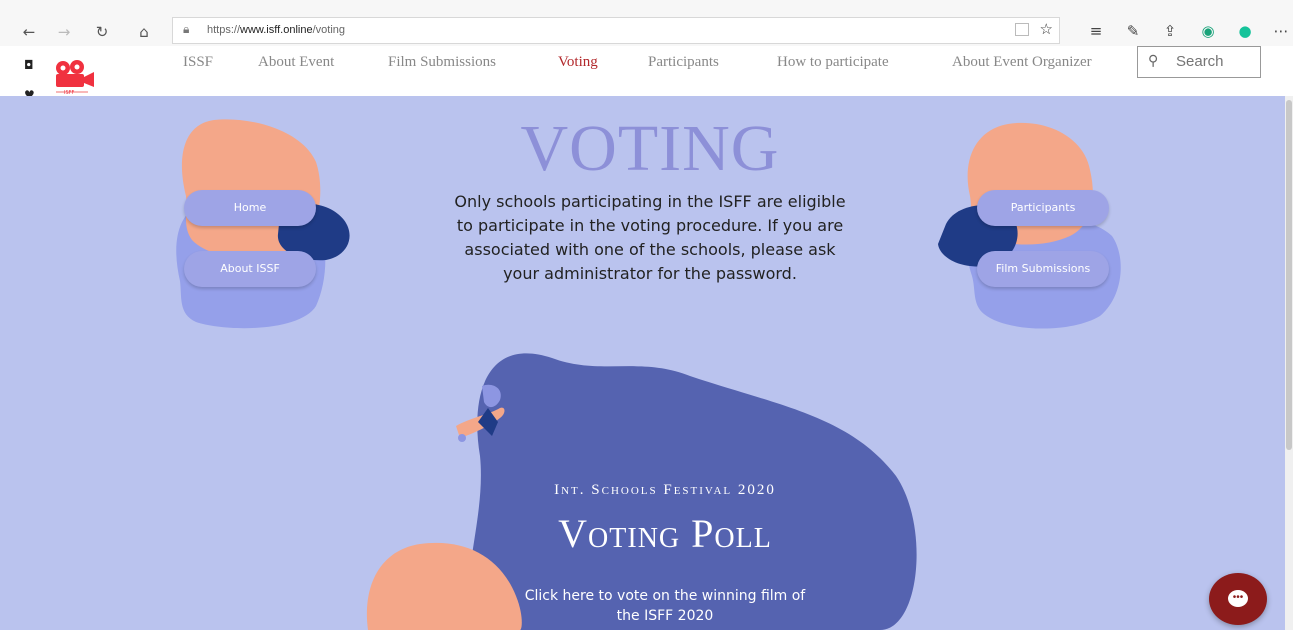  What do you see at coordinates (1170, 31) in the screenshot?
I see `share-icon: ⇪` at bounding box center [1170, 31].